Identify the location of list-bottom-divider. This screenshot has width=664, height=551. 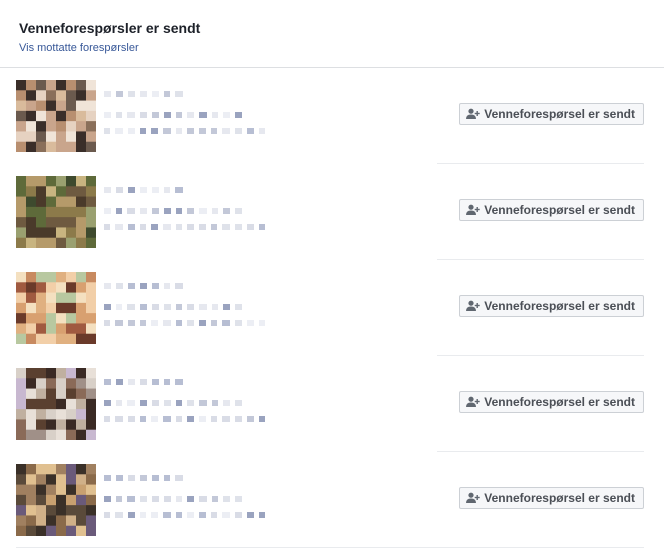
(330, 547).